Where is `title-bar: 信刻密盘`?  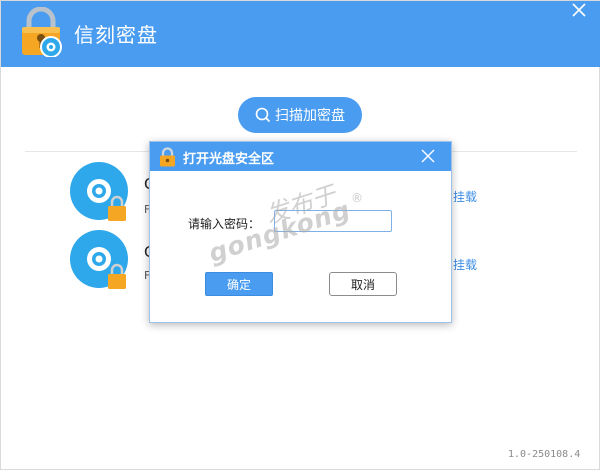
title-bar: 信刻密盘 is located at coordinates (300, 34).